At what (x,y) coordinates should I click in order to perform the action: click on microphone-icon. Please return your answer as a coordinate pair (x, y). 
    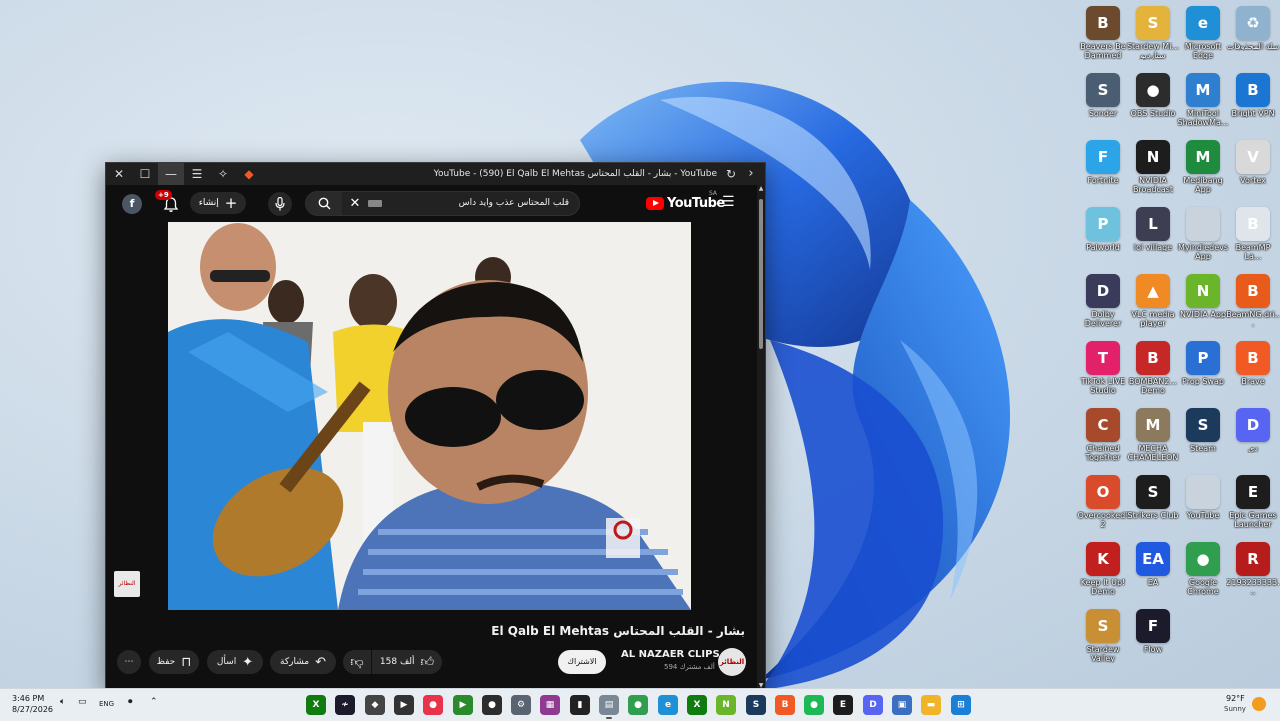
    Looking at the image, I should click on (280, 204).